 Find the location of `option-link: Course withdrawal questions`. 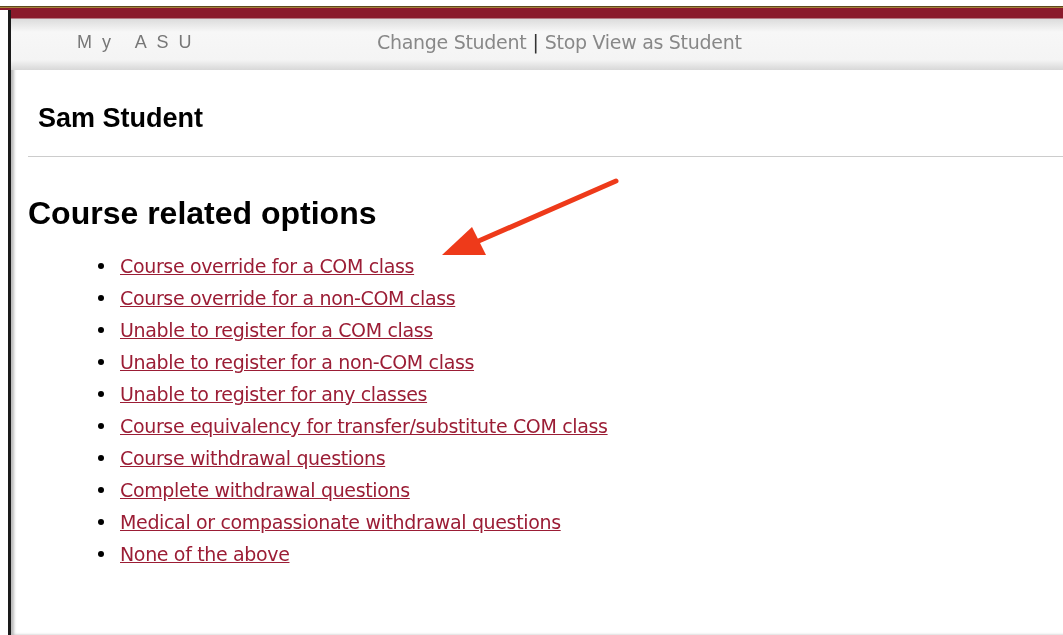

option-link: Course withdrawal questions is located at coordinates (253, 458).